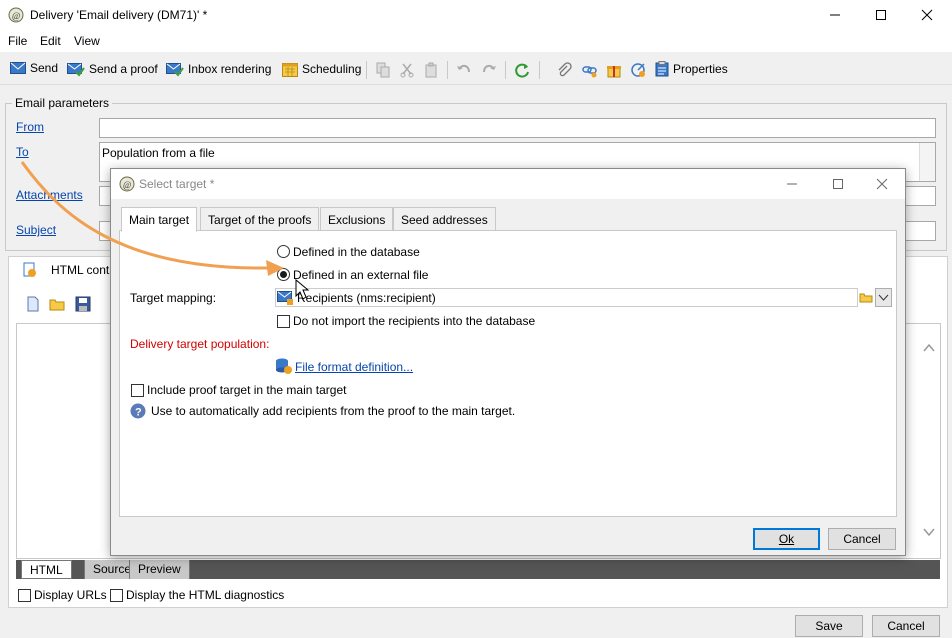  I want to click on close-button, so click(927, 15).